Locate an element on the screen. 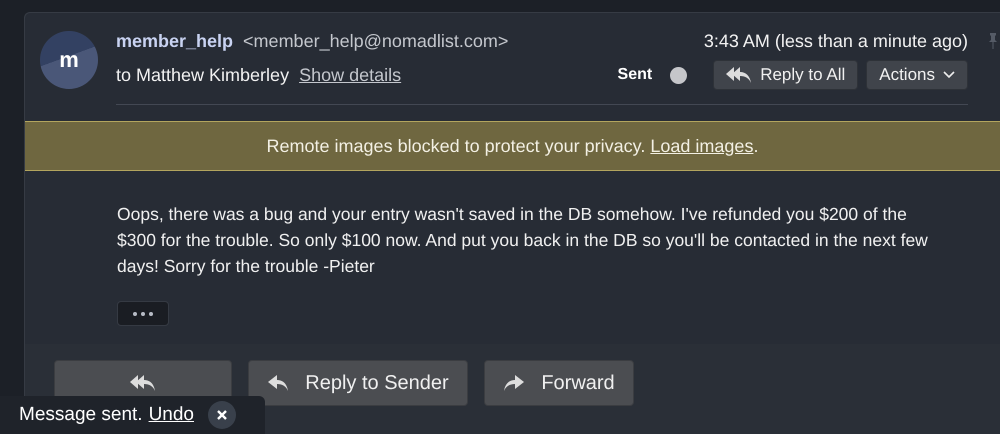  sender-name: member_help is located at coordinates (175, 41).